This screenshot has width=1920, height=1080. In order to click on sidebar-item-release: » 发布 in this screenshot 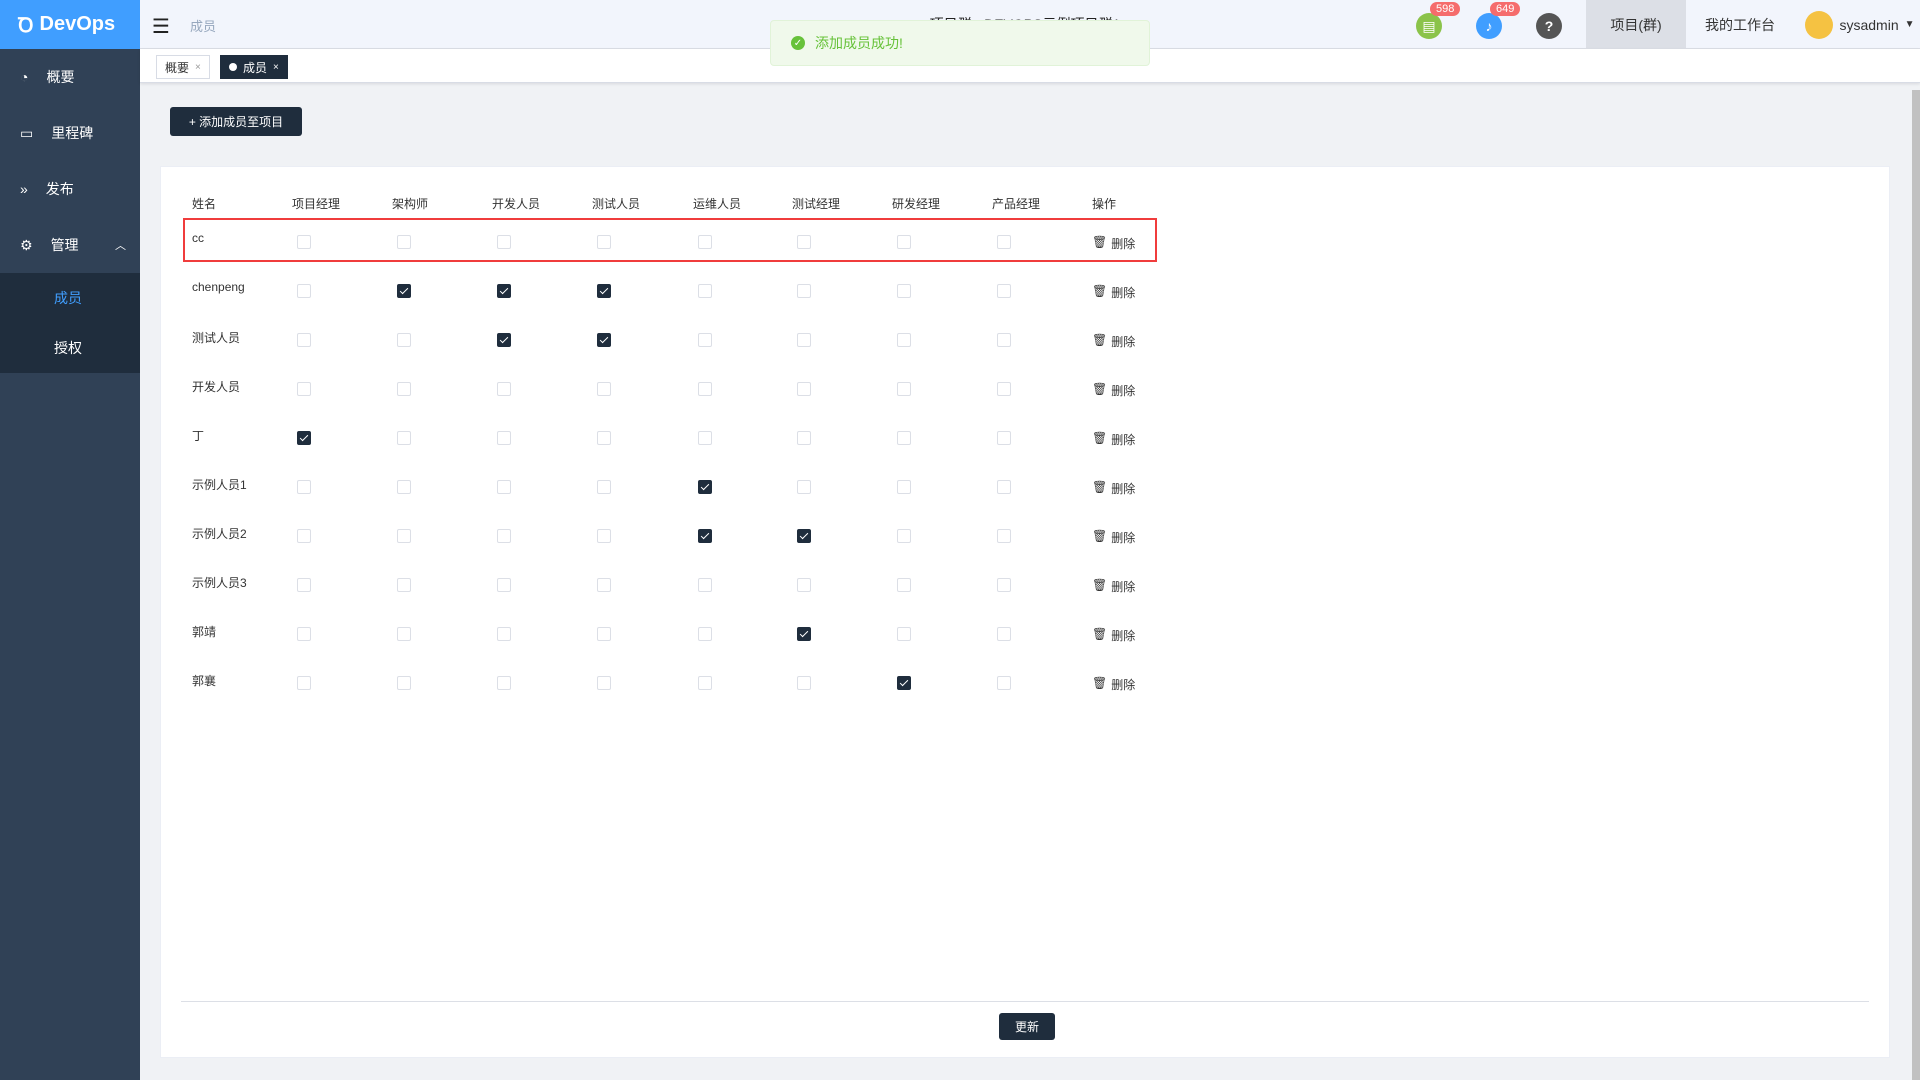, I will do `click(70, 189)`.